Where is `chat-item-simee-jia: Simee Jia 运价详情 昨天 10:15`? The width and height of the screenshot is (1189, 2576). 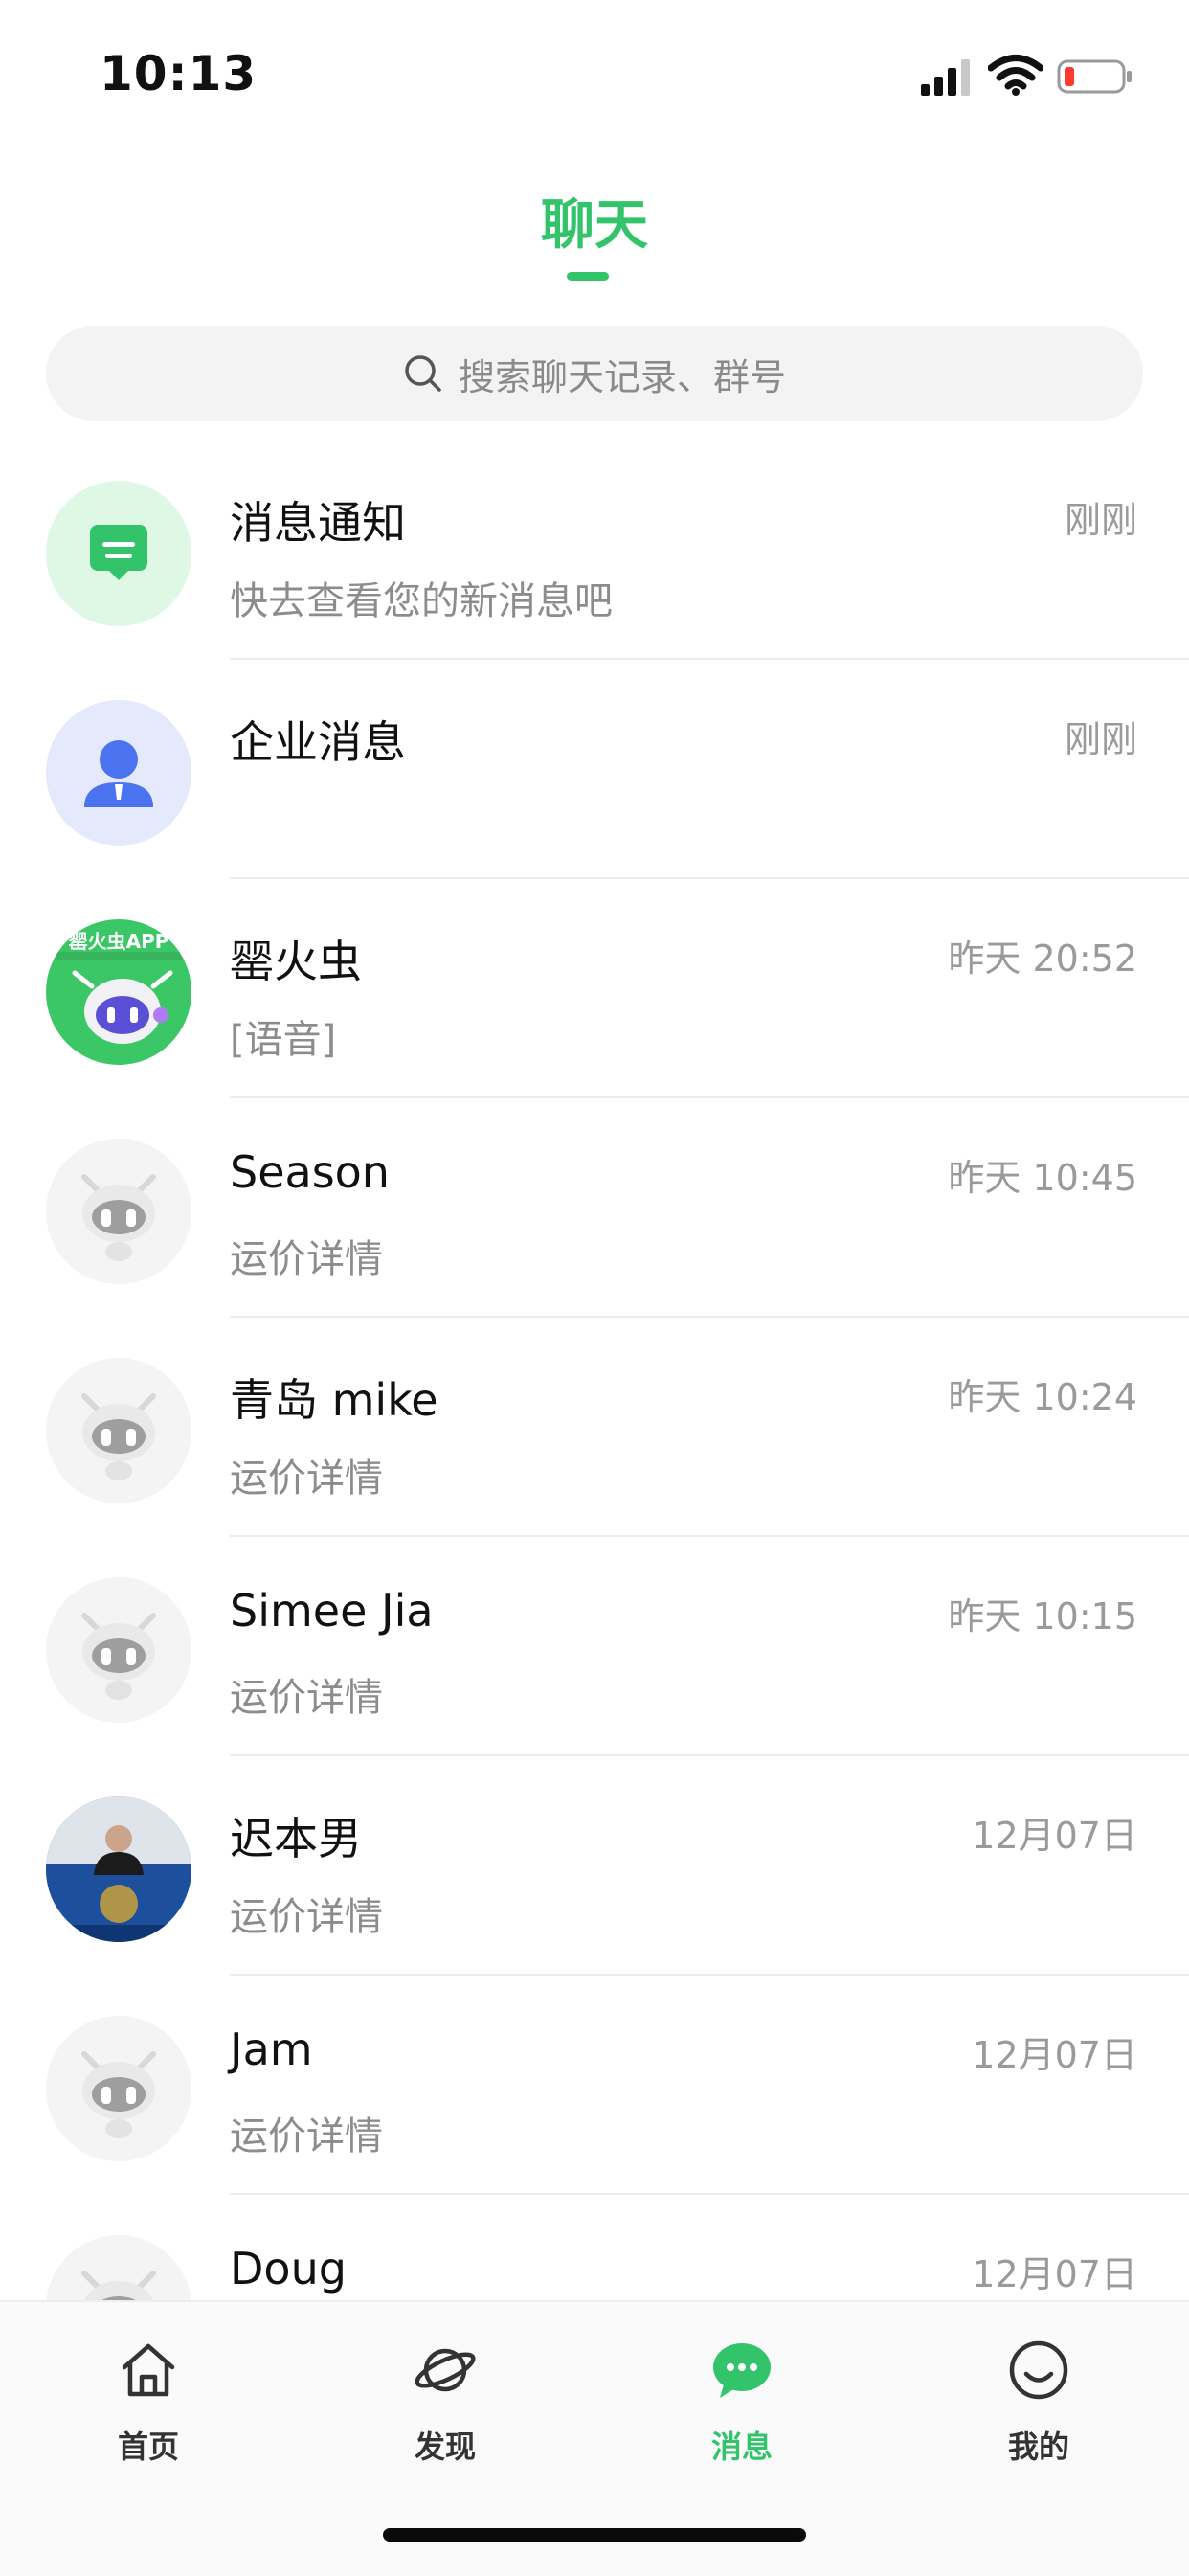 chat-item-simee-jia: Simee Jia 运价详情 昨天 10:15 is located at coordinates (594, 1646).